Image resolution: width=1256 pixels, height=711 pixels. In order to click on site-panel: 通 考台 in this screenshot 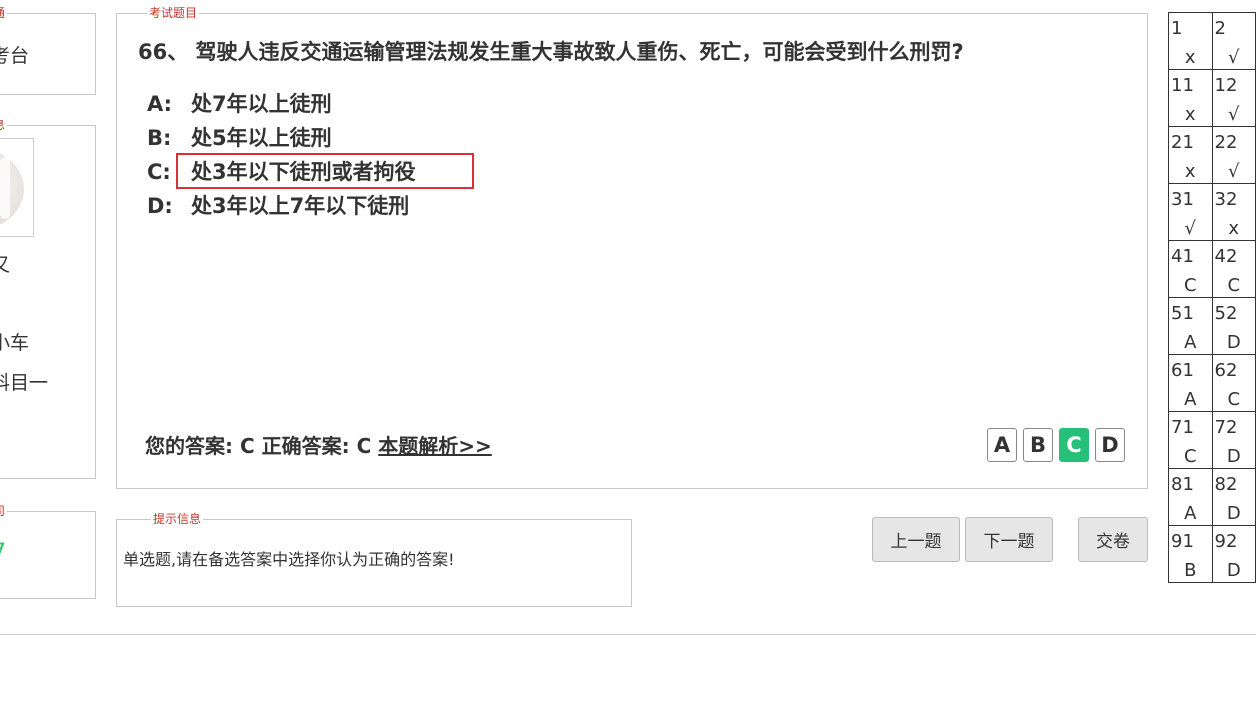, I will do `click(48, 50)`.